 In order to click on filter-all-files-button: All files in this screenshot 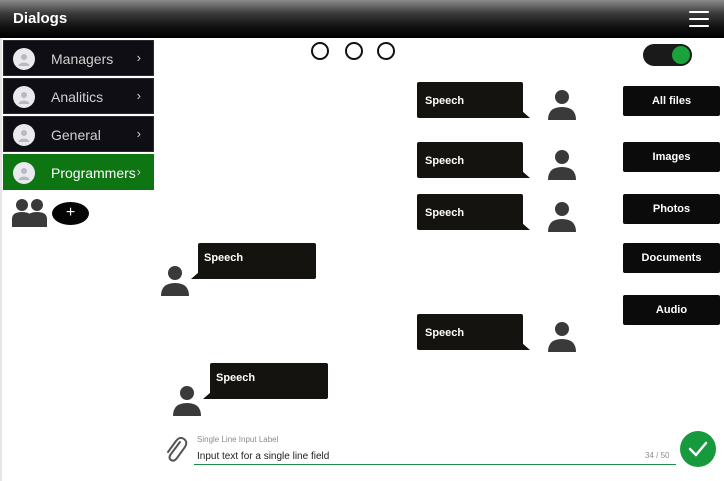, I will do `click(671, 101)`.